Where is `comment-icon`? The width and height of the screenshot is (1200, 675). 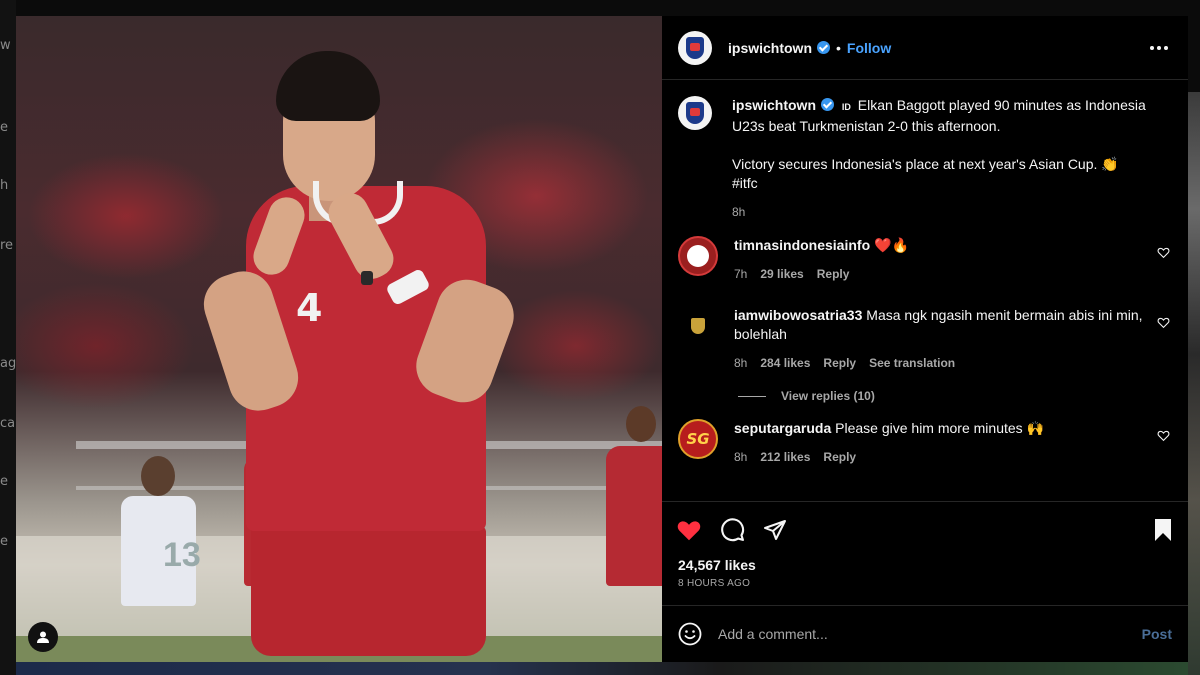 comment-icon is located at coordinates (732, 529).